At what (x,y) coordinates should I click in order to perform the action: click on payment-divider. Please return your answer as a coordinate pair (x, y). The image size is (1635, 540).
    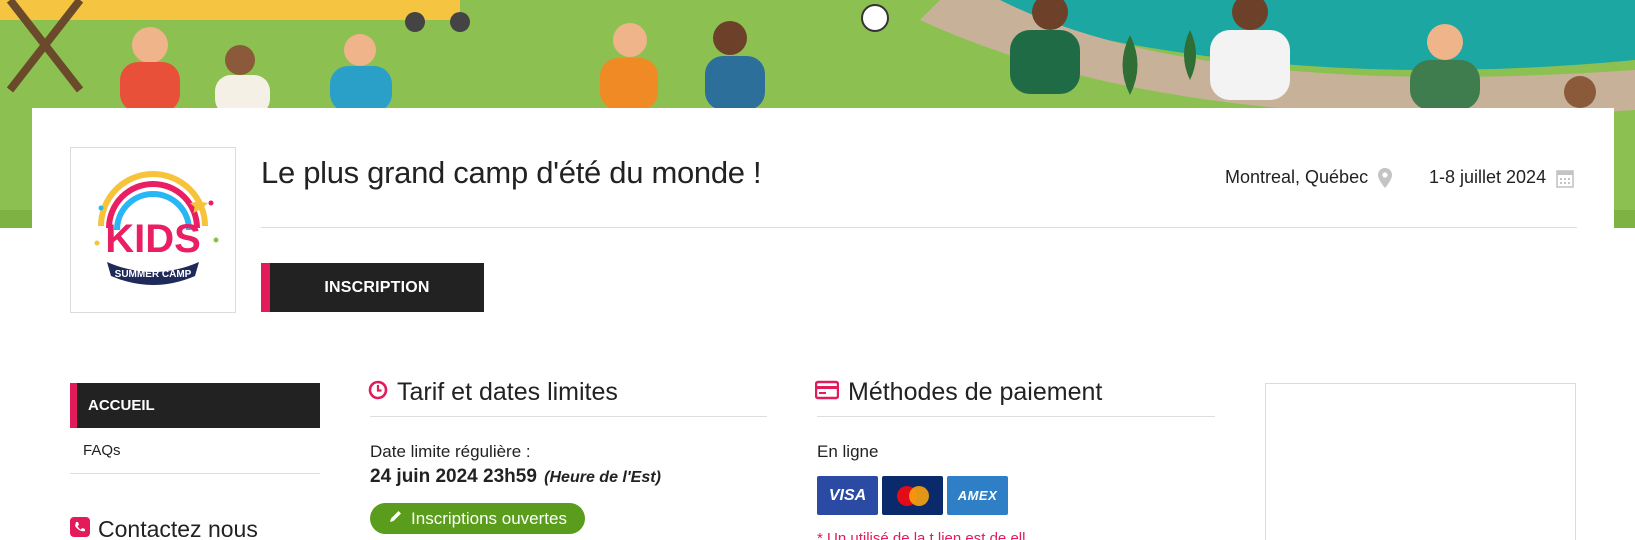
    Looking at the image, I should click on (1016, 416).